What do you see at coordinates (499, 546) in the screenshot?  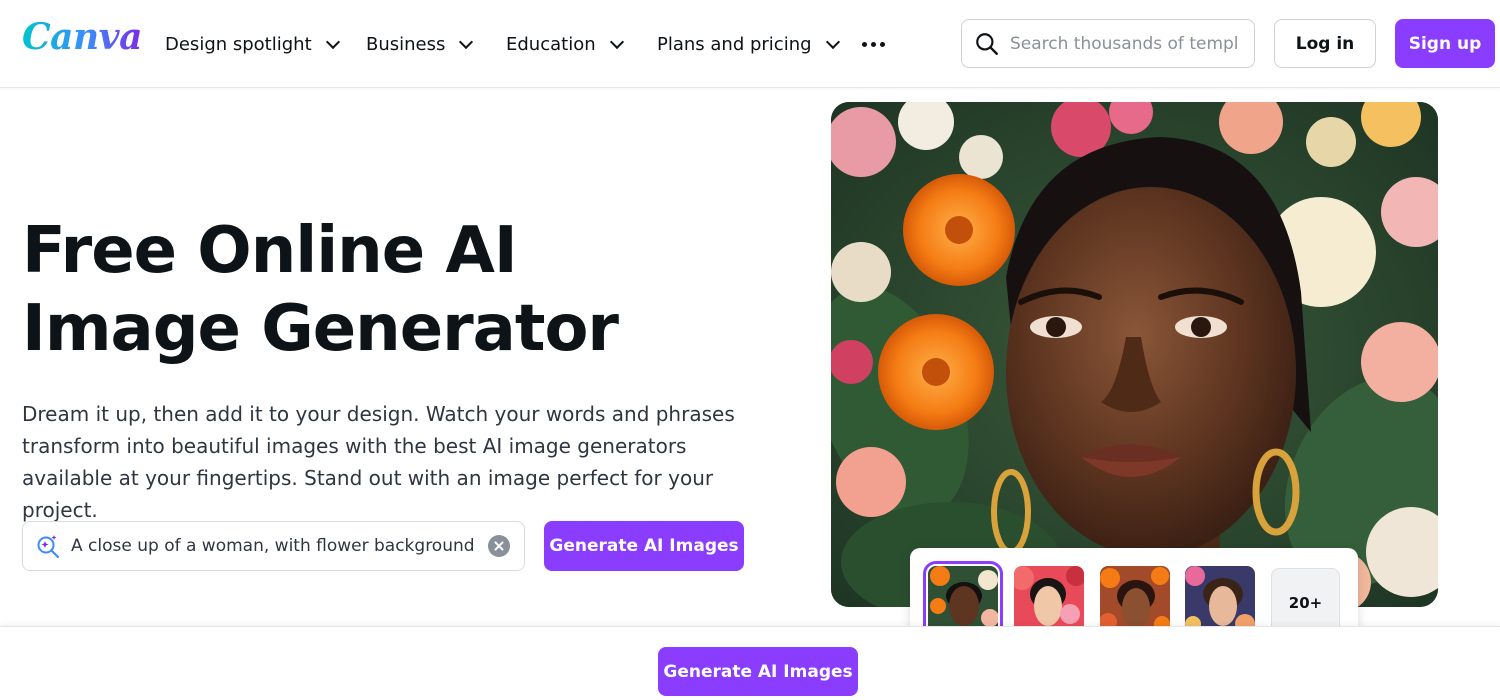 I see `clear-icon` at bounding box center [499, 546].